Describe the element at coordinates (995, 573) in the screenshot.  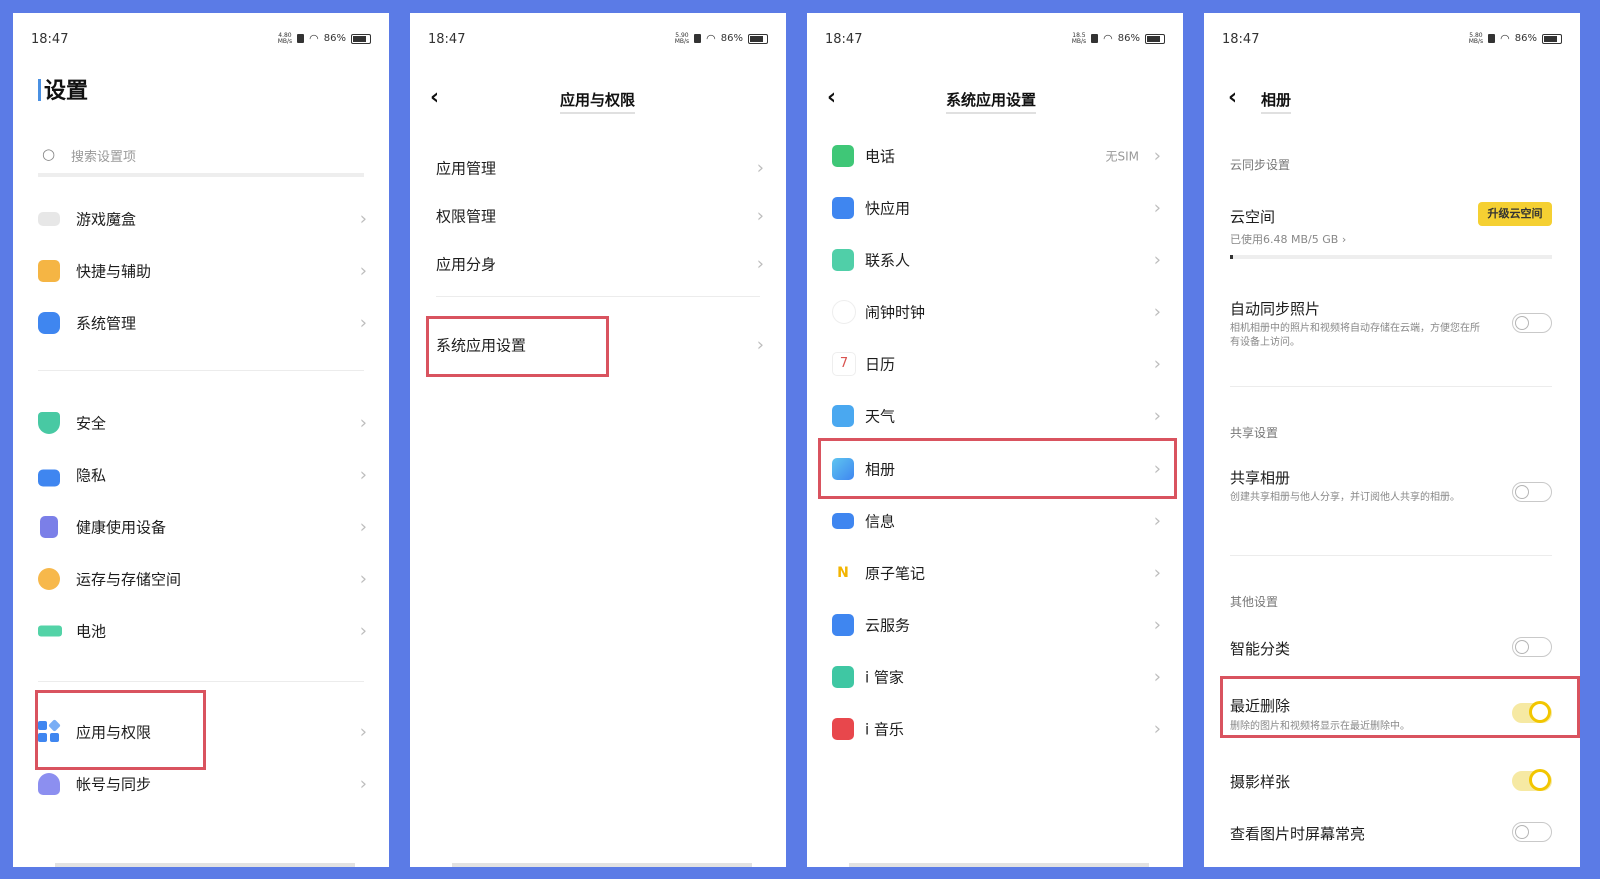
I see `app-item-notes: N 原子笔记 ›` at that location.